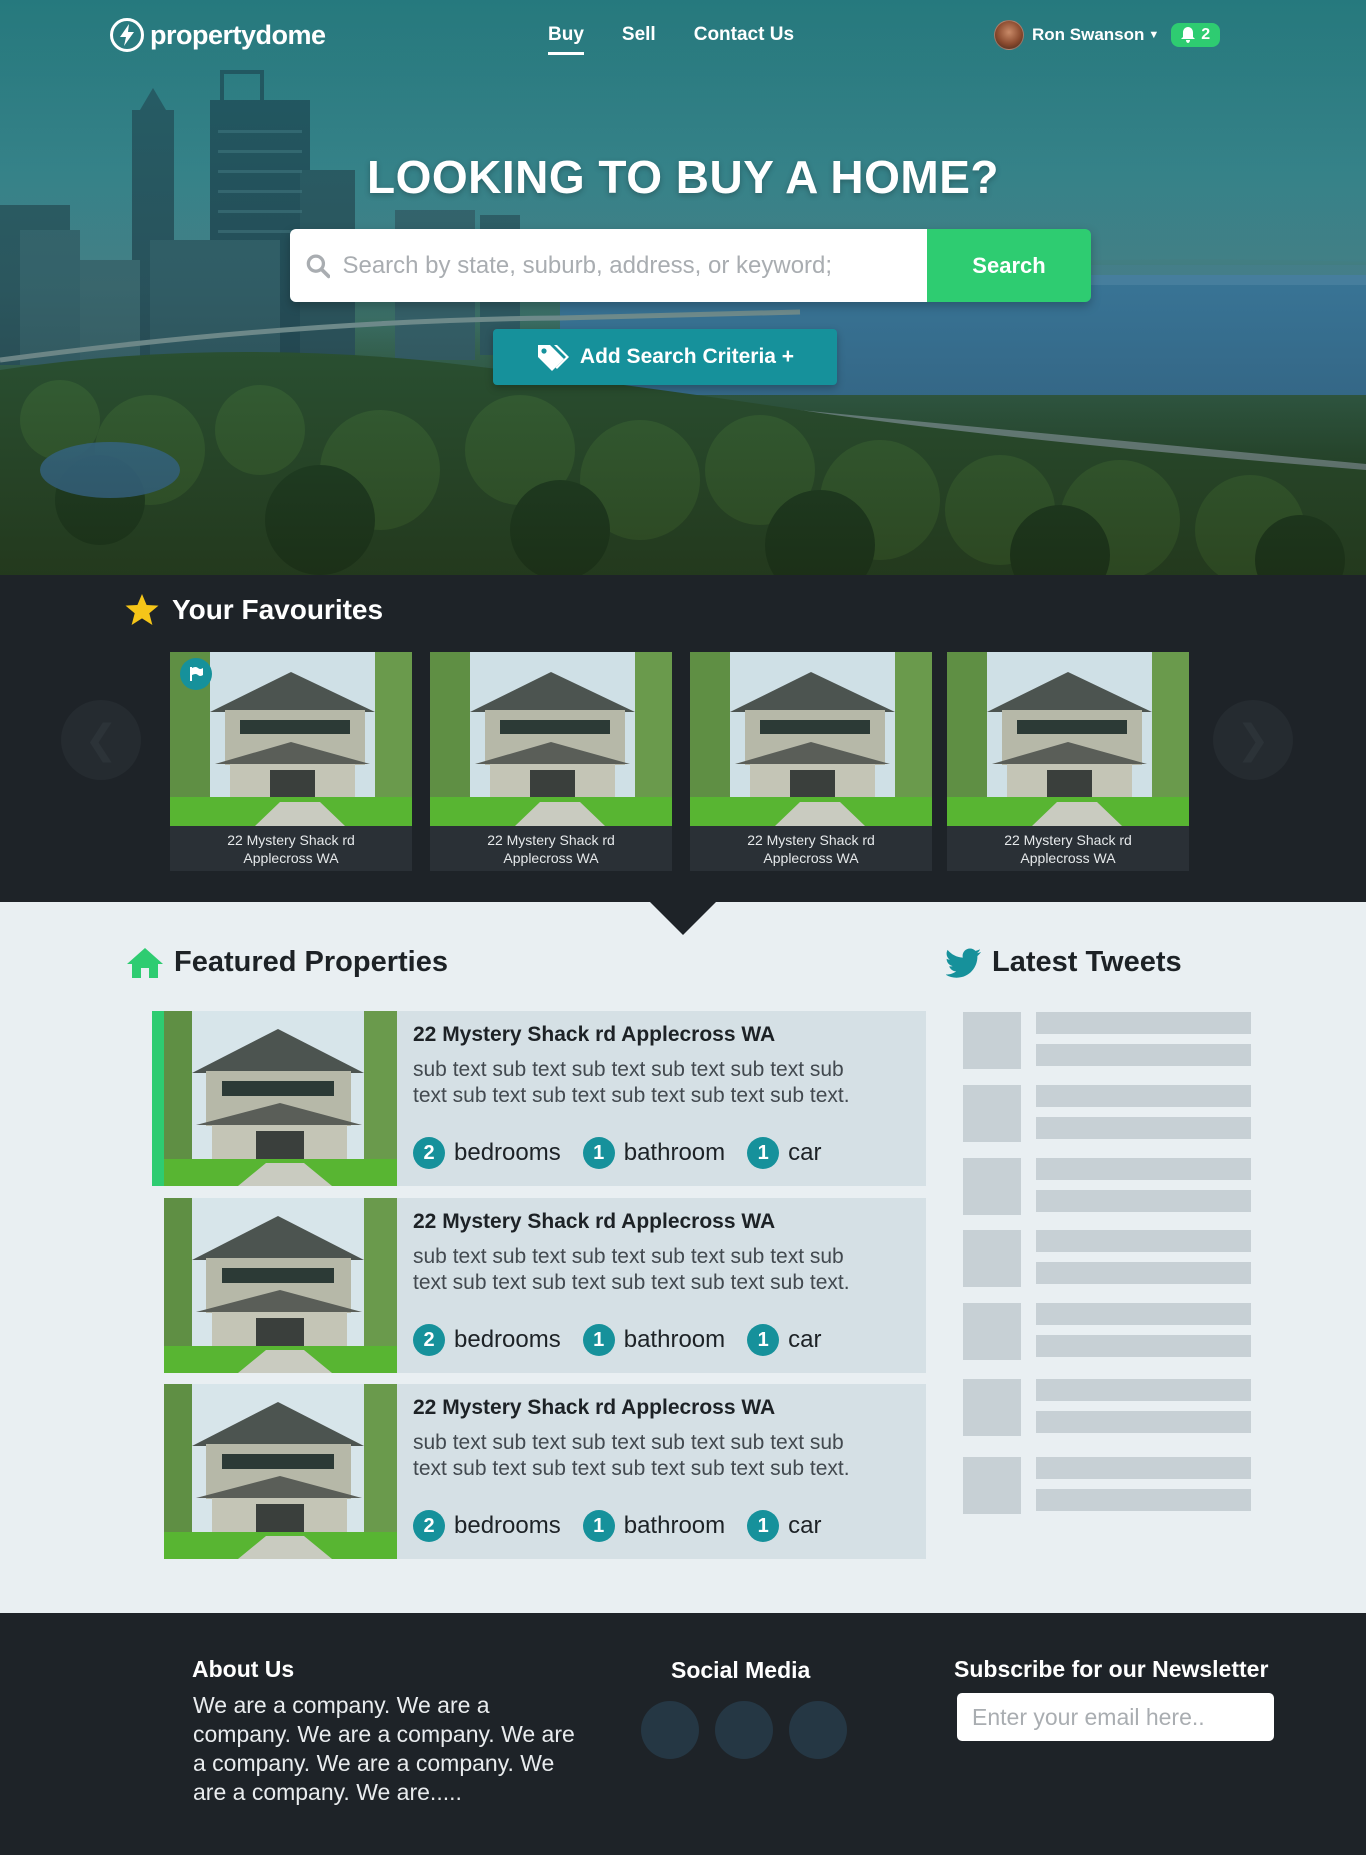 The height and width of the screenshot is (1855, 1366). Describe the element at coordinates (553, 358) in the screenshot. I see `tags-icon` at that location.